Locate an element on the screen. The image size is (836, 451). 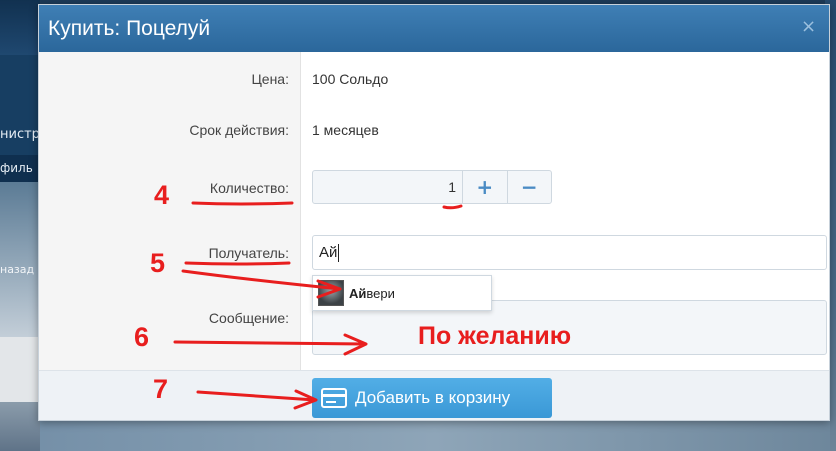
annotation-optional-text: По желанию is located at coordinates (495, 336).